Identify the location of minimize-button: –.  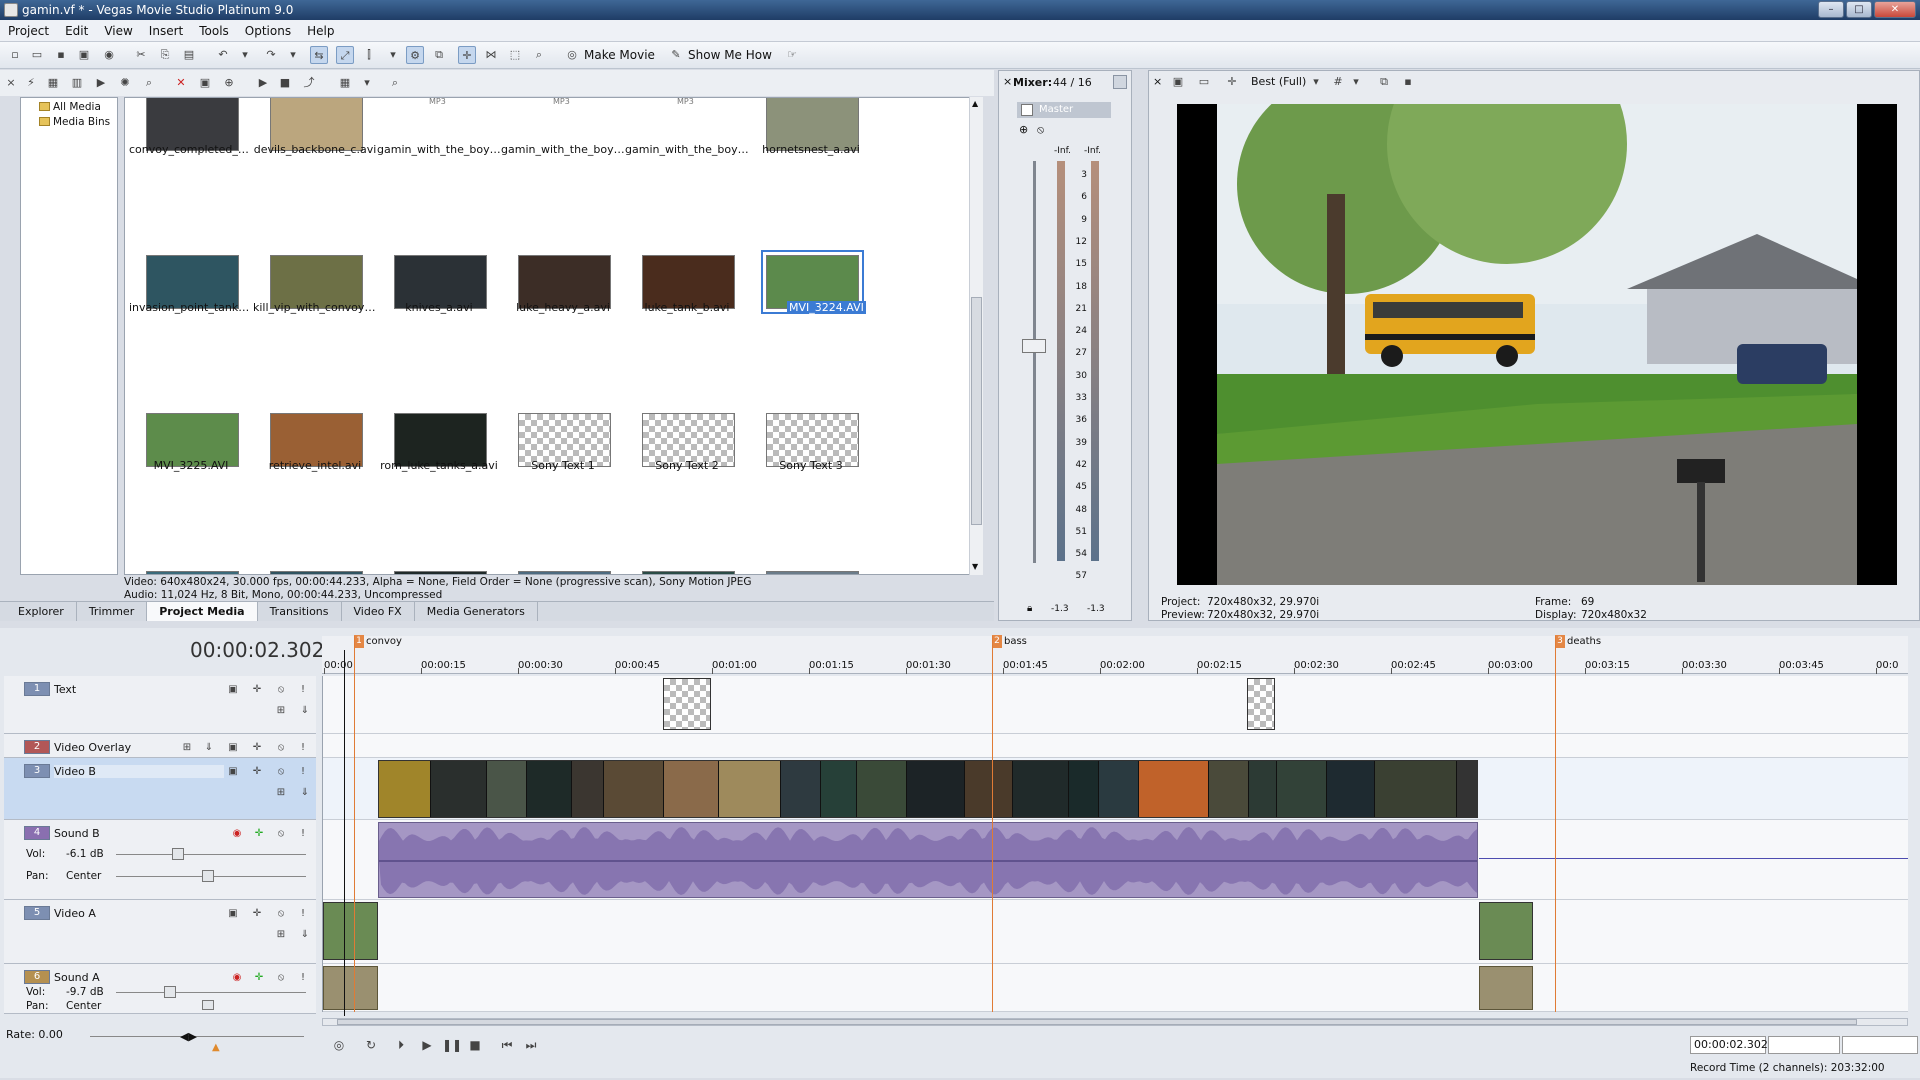
(1831, 9).